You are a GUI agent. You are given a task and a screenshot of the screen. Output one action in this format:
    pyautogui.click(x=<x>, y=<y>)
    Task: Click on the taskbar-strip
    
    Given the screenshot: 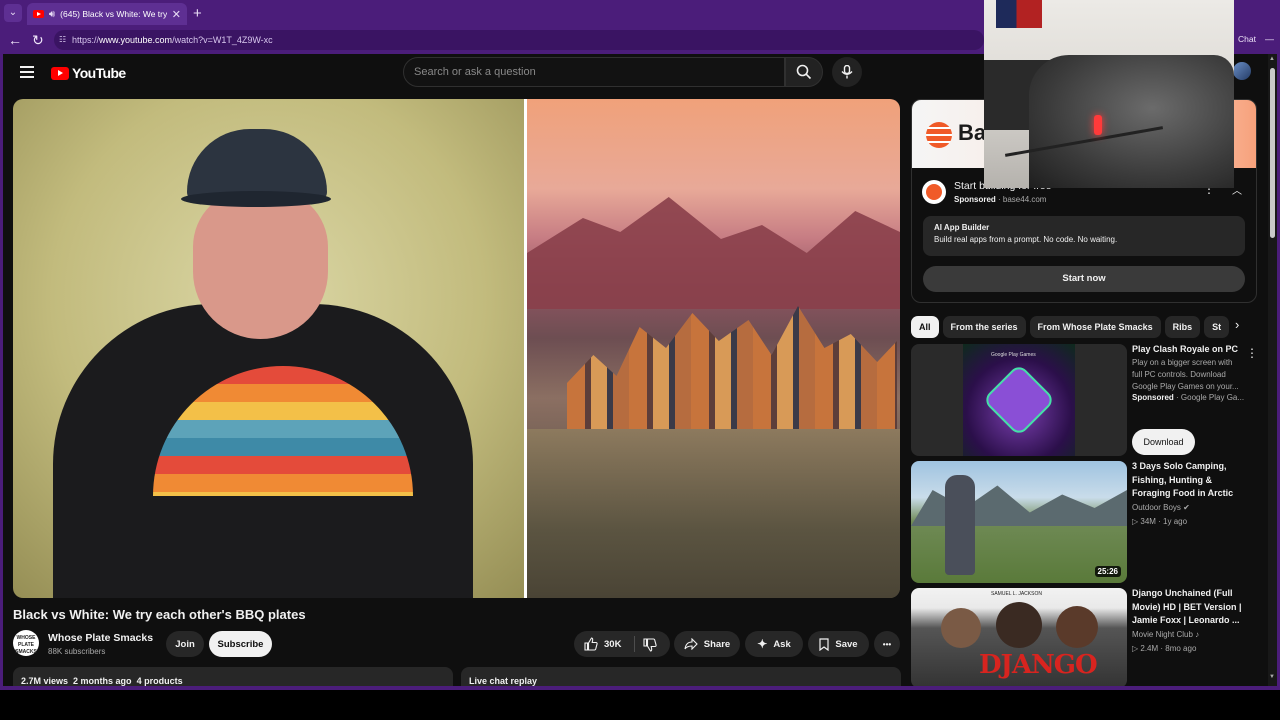 What is the action you would take?
    pyautogui.click(x=640, y=705)
    